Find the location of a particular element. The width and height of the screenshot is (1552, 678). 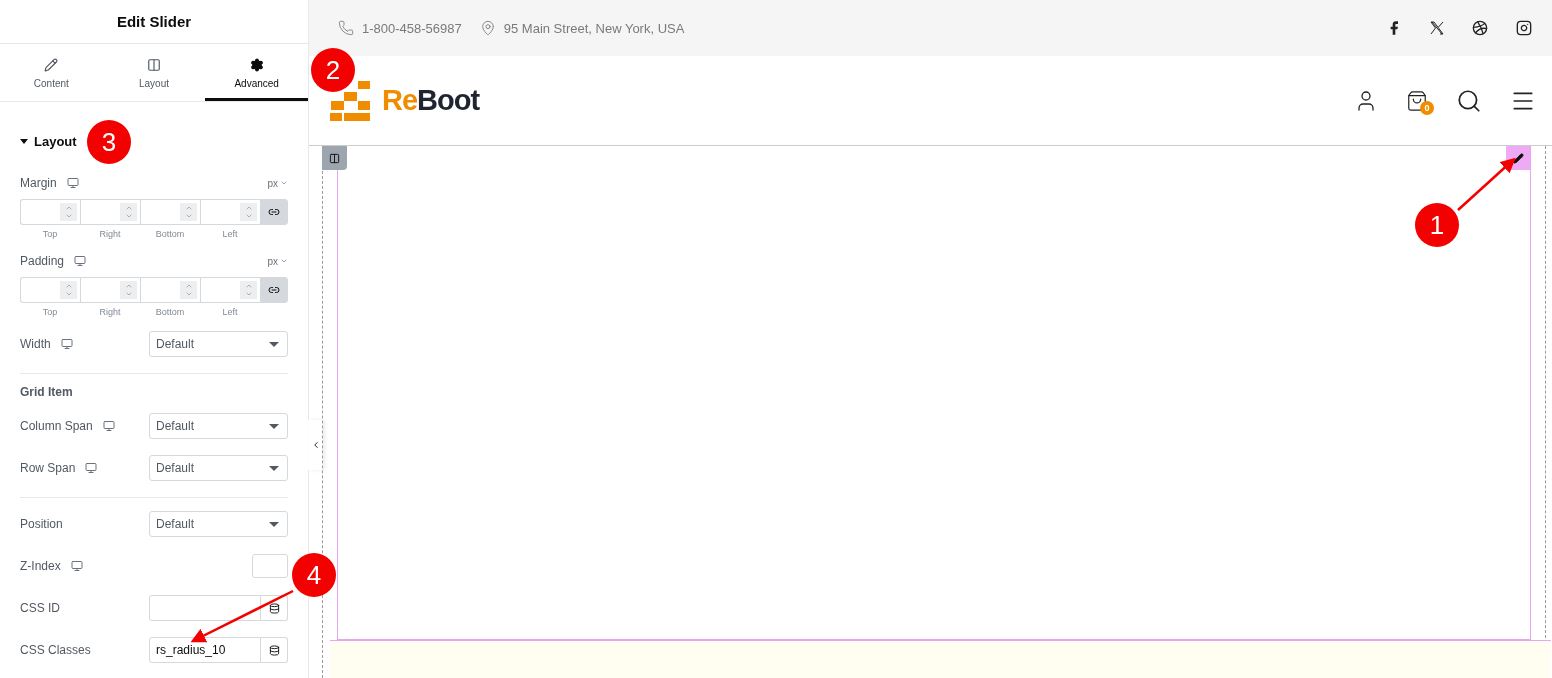

dribbble-icon is located at coordinates (1480, 28).